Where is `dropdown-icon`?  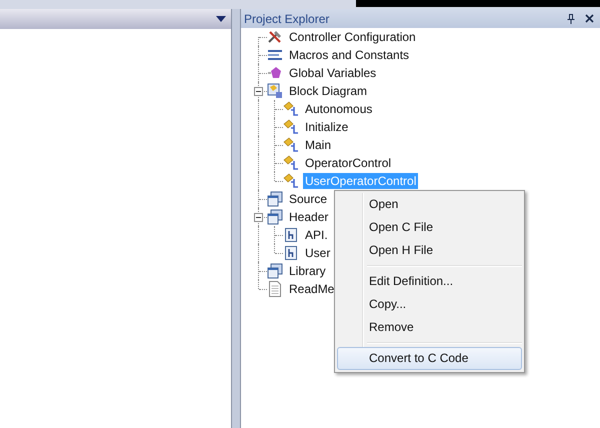
dropdown-icon is located at coordinates (221, 19).